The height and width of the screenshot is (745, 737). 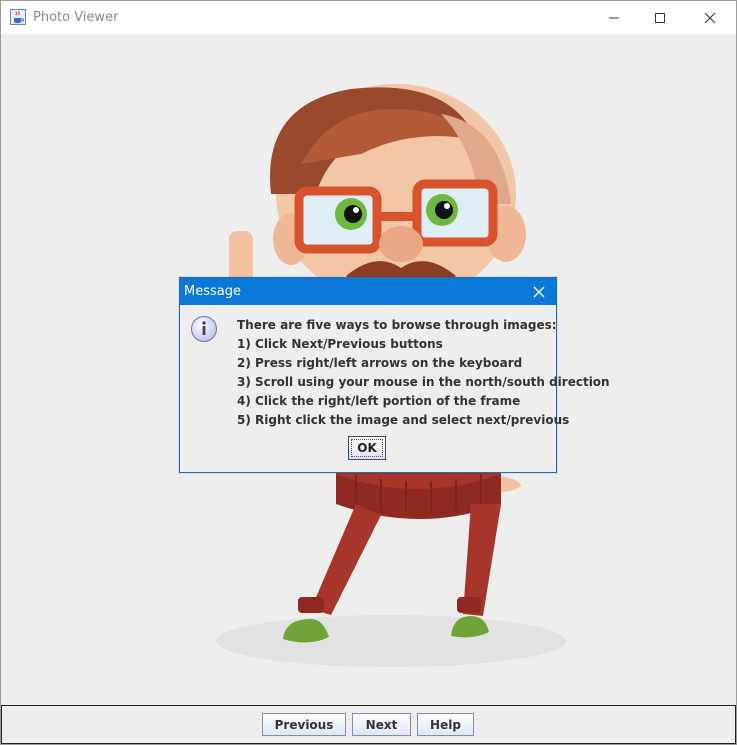 What do you see at coordinates (212, 291) in the screenshot?
I see `dialog-title: Message` at bounding box center [212, 291].